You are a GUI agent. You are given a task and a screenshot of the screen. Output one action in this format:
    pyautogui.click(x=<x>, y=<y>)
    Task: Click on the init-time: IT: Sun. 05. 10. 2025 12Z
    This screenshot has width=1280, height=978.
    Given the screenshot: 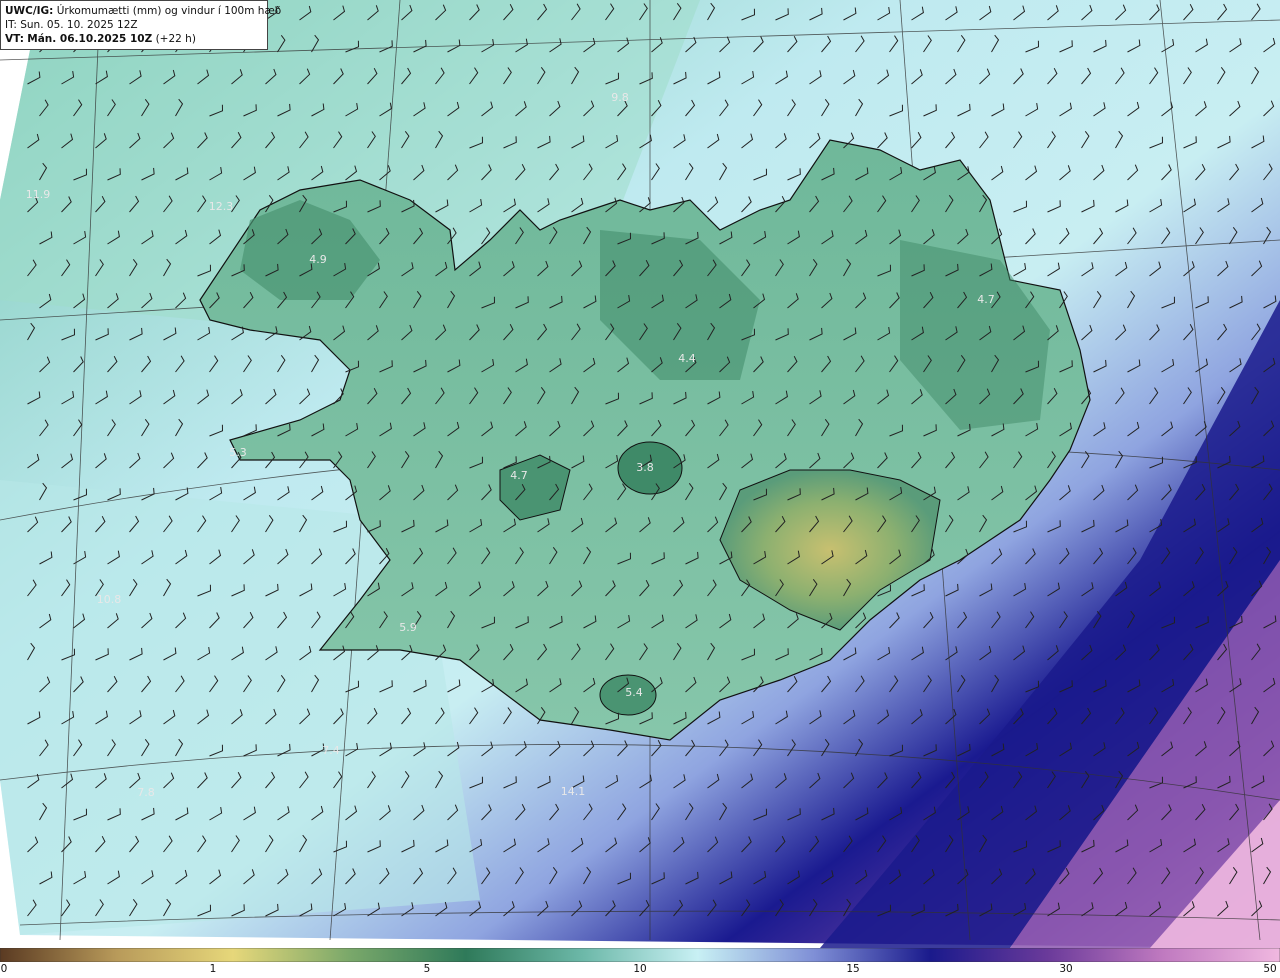 What is the action you would take?
    pyautogui.click(x=71, y=25)
    